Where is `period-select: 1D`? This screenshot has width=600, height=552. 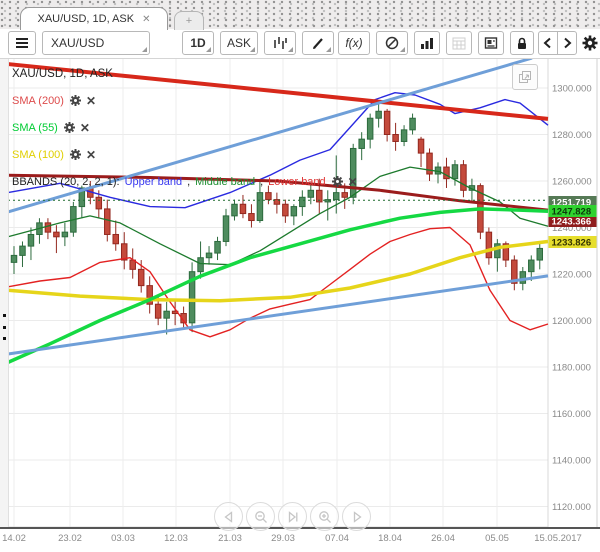
period-select: 1D is located at coordinates (198, 43).